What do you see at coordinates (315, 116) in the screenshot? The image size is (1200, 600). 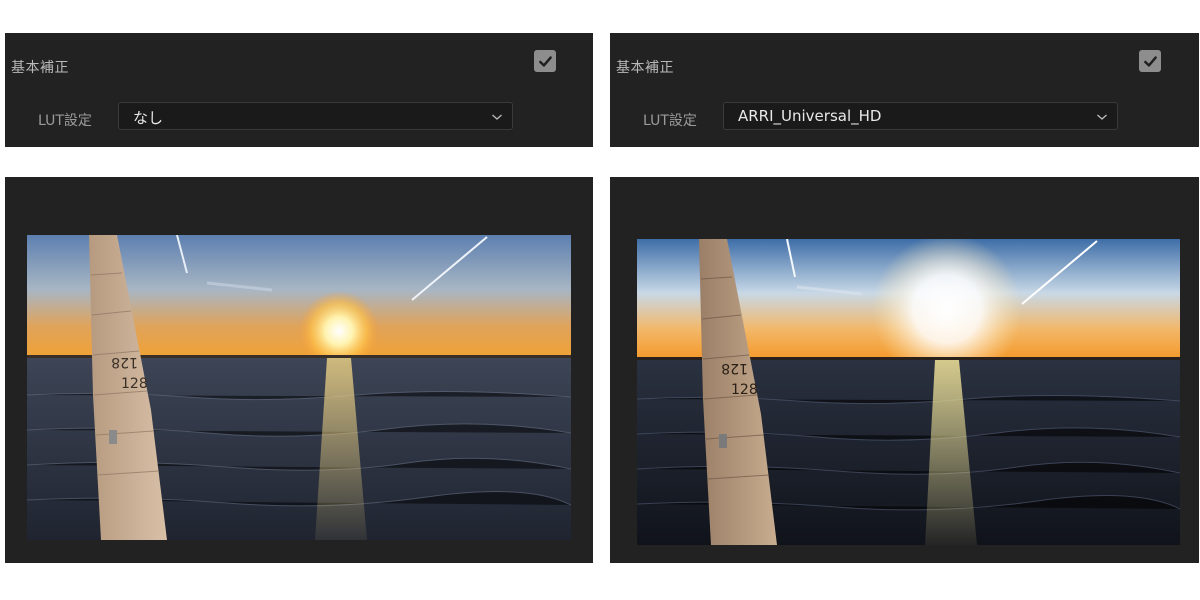 I see `lut-select: なし` at bounding box center [315, 116].